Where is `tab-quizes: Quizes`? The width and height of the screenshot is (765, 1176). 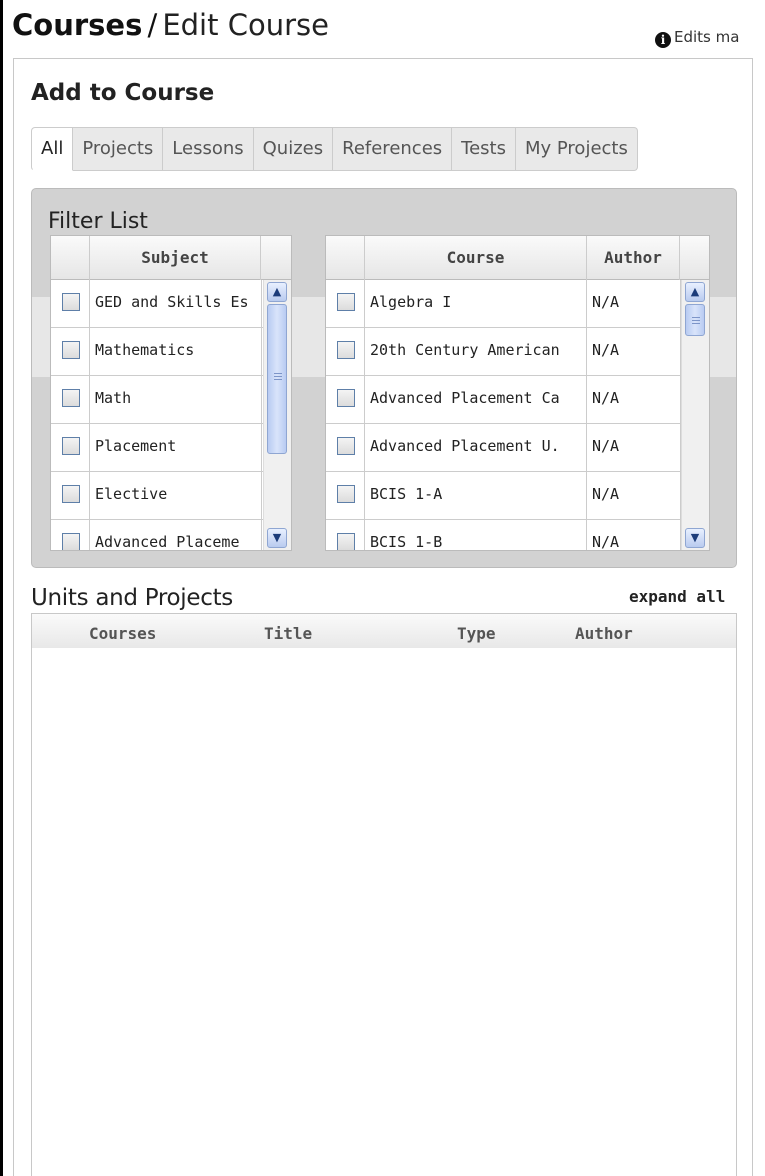
tab-quizes: Quizes is located at coordinates (293, 149).